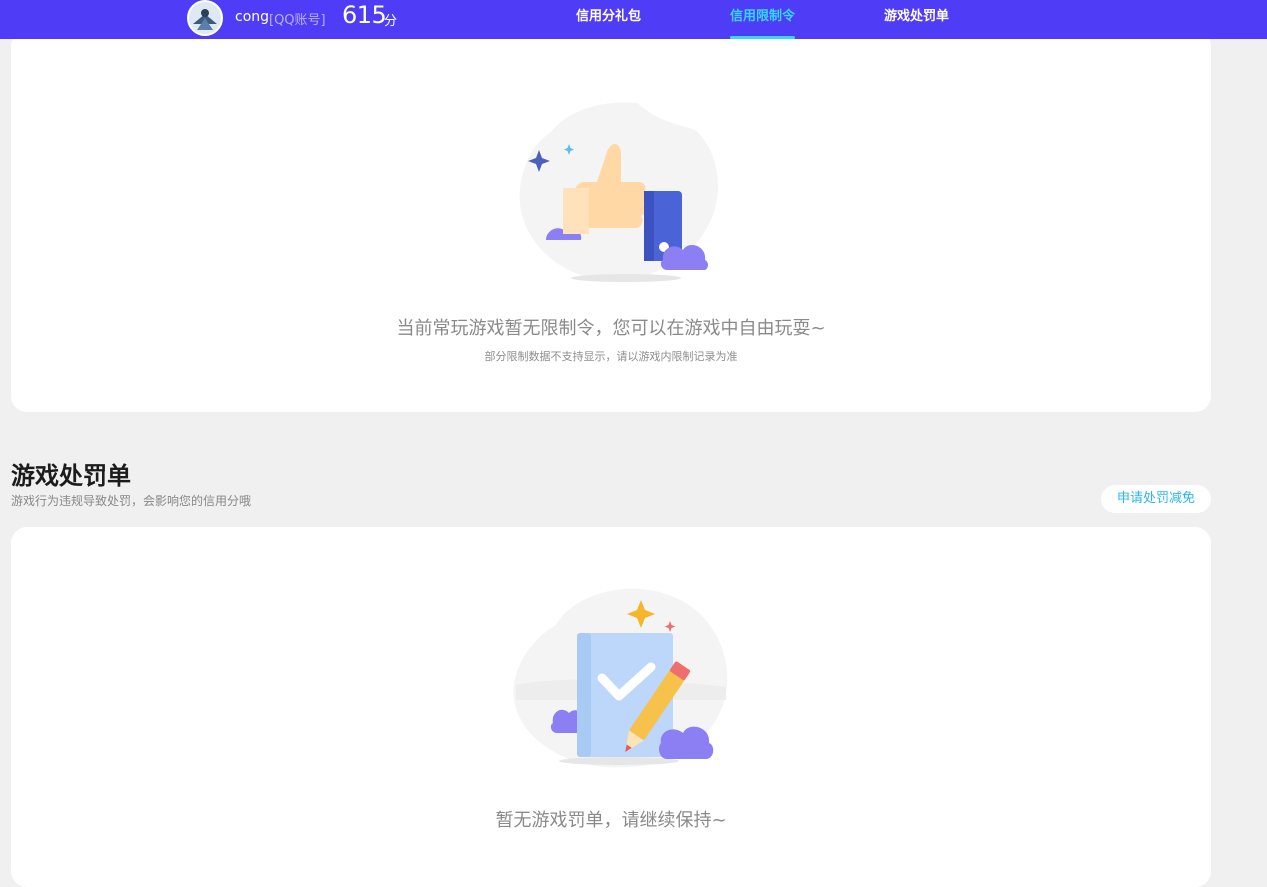 This screenshot has height=887, width=1267. What do you see at coordinates (608, 19) in the screenshot?
I see `tab-credit-gift: 信用分礼包` at bounding box center [608, 19].